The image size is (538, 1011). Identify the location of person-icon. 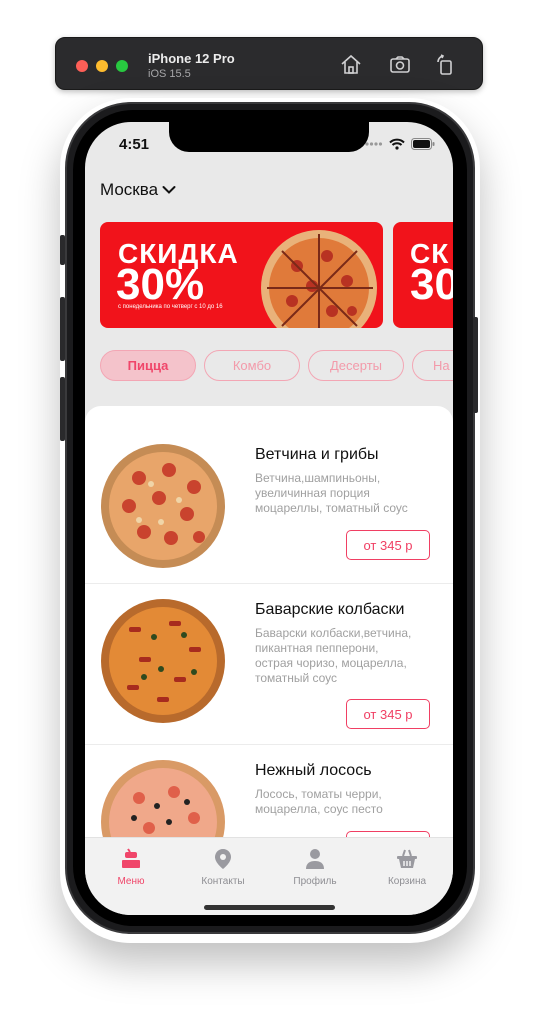
(315, 859).